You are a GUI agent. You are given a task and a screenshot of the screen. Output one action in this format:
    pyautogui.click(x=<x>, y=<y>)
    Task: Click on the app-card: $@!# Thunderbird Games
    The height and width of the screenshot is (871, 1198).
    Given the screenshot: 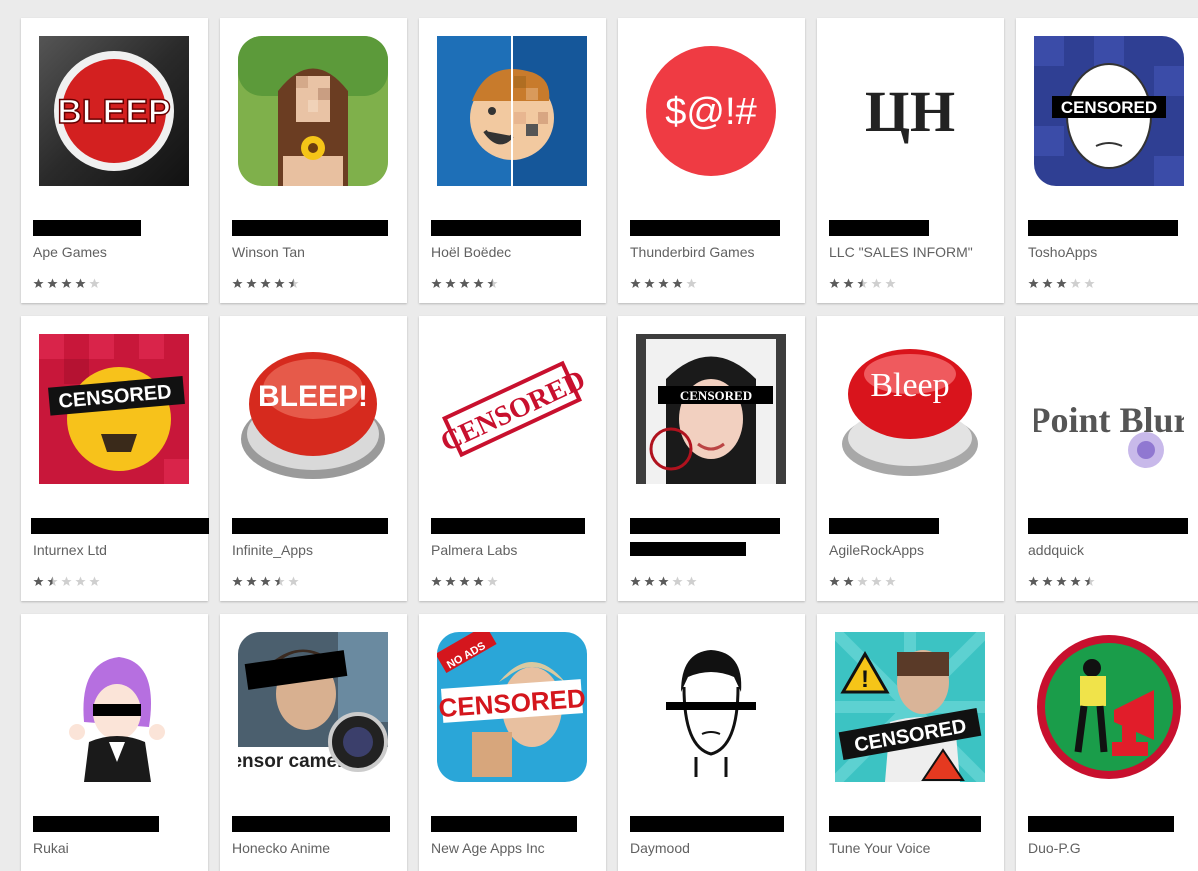 What is the action you would take?
    pyautogui.click(x=711, y=160)
    